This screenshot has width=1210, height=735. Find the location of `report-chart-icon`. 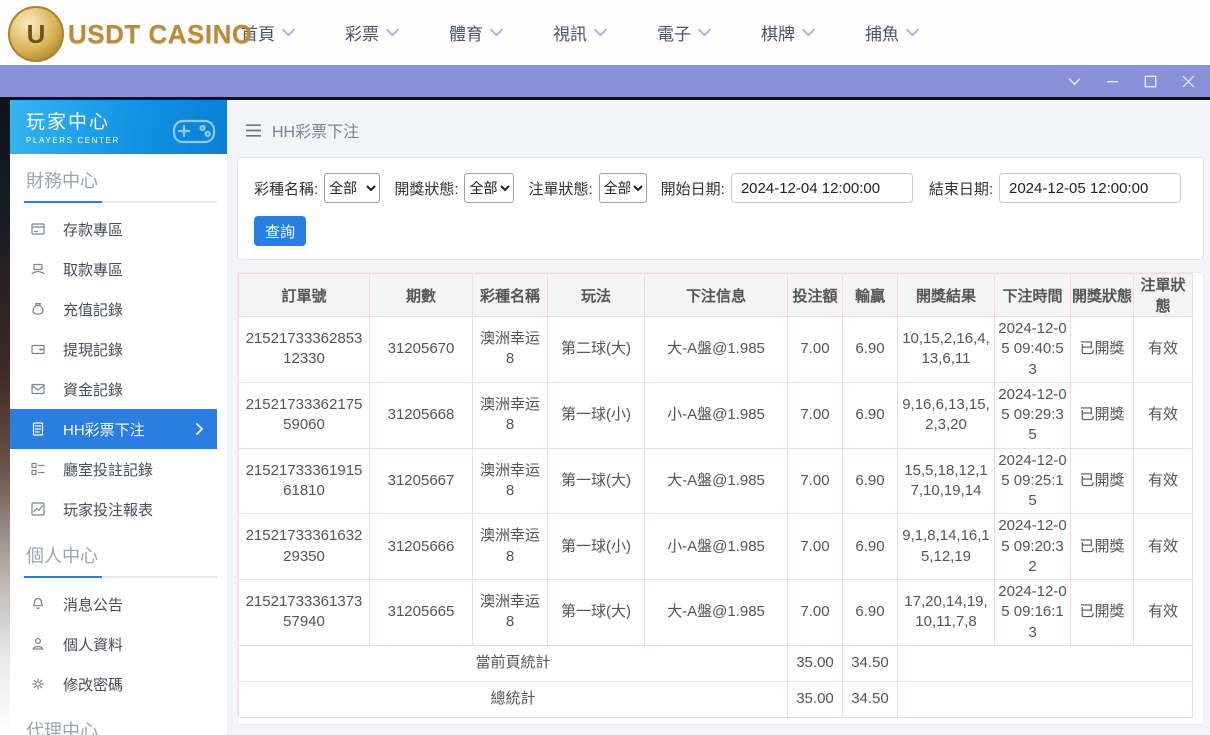

report-chart-icon is located at coordinates (38, 509).